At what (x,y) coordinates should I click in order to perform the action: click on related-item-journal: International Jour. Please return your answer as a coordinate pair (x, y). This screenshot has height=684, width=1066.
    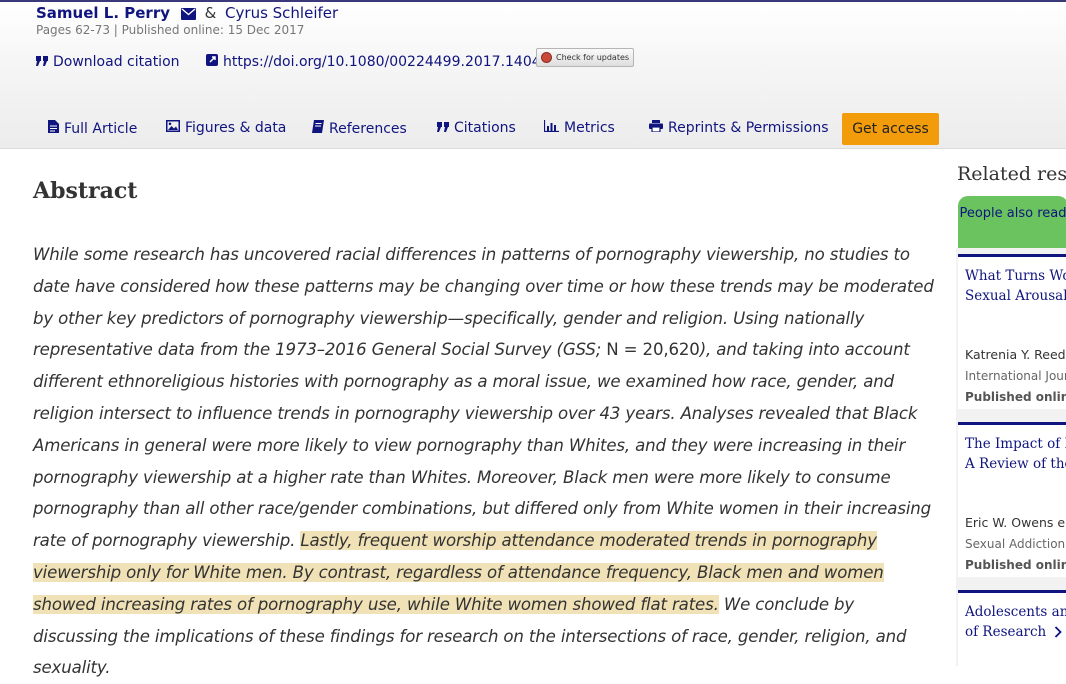
    Looking at the image, I should click on (1015, 376).